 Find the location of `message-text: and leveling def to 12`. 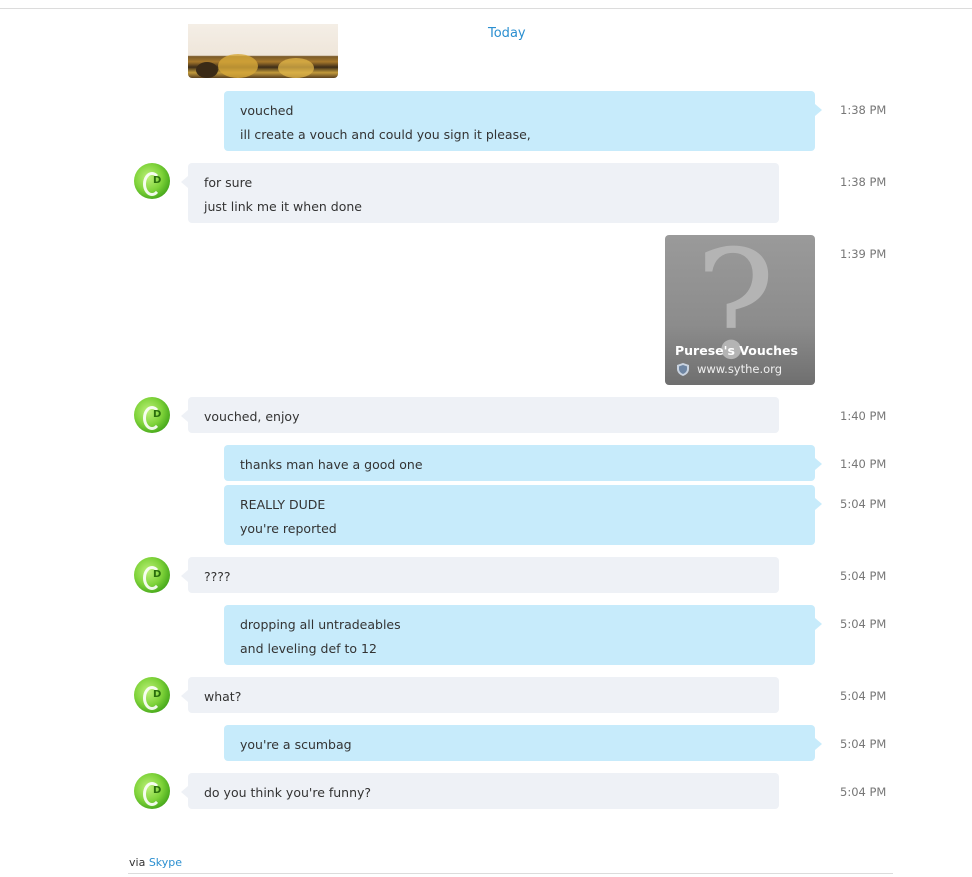

message-text: and leveling def to 12 is located at coordinates (308, 648).